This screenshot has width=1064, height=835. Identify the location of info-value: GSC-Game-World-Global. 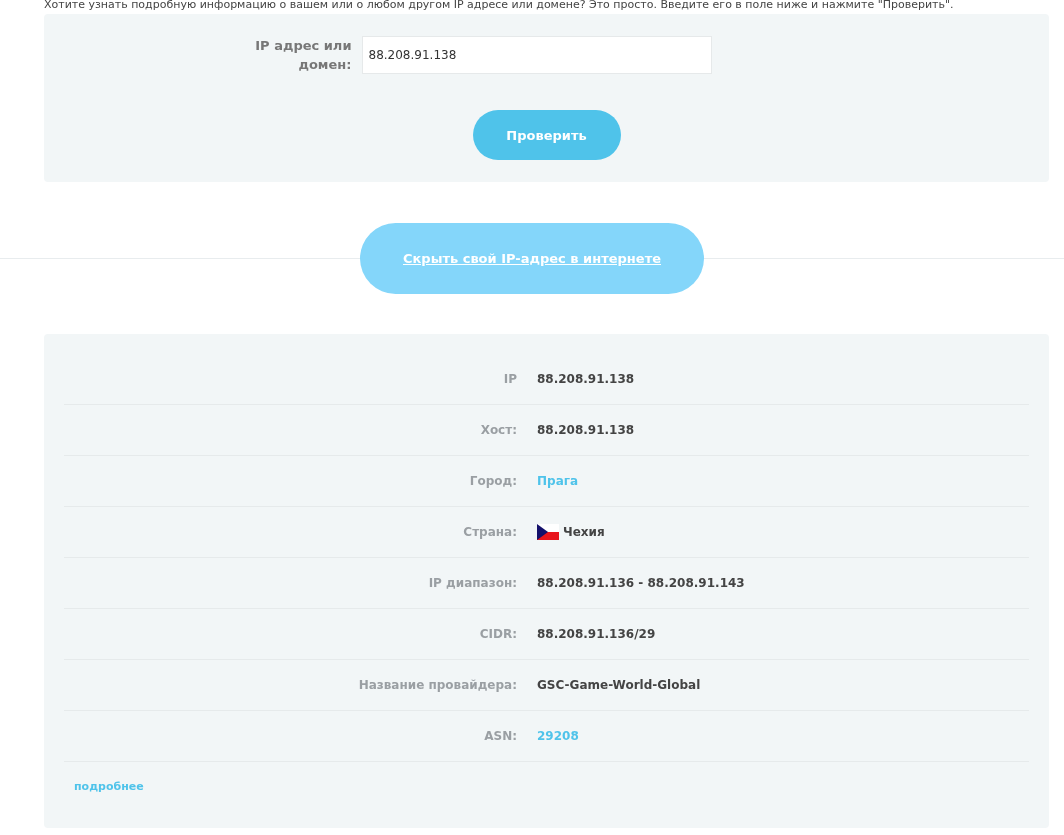
(619, 685).